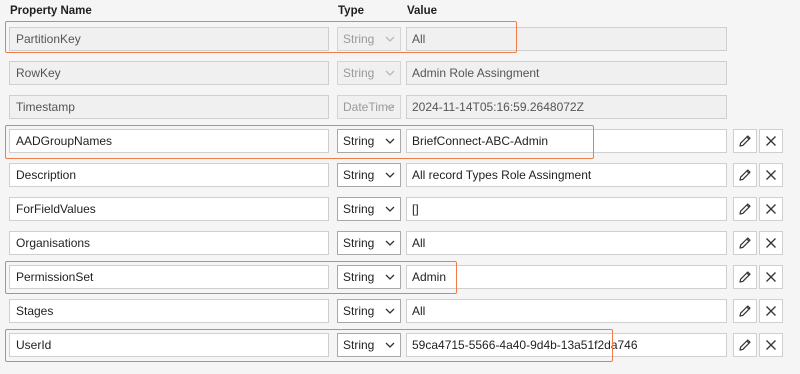 This screenshot has width=800, height=374. I want to click on property-value-field: Admin, so click(566, 277).